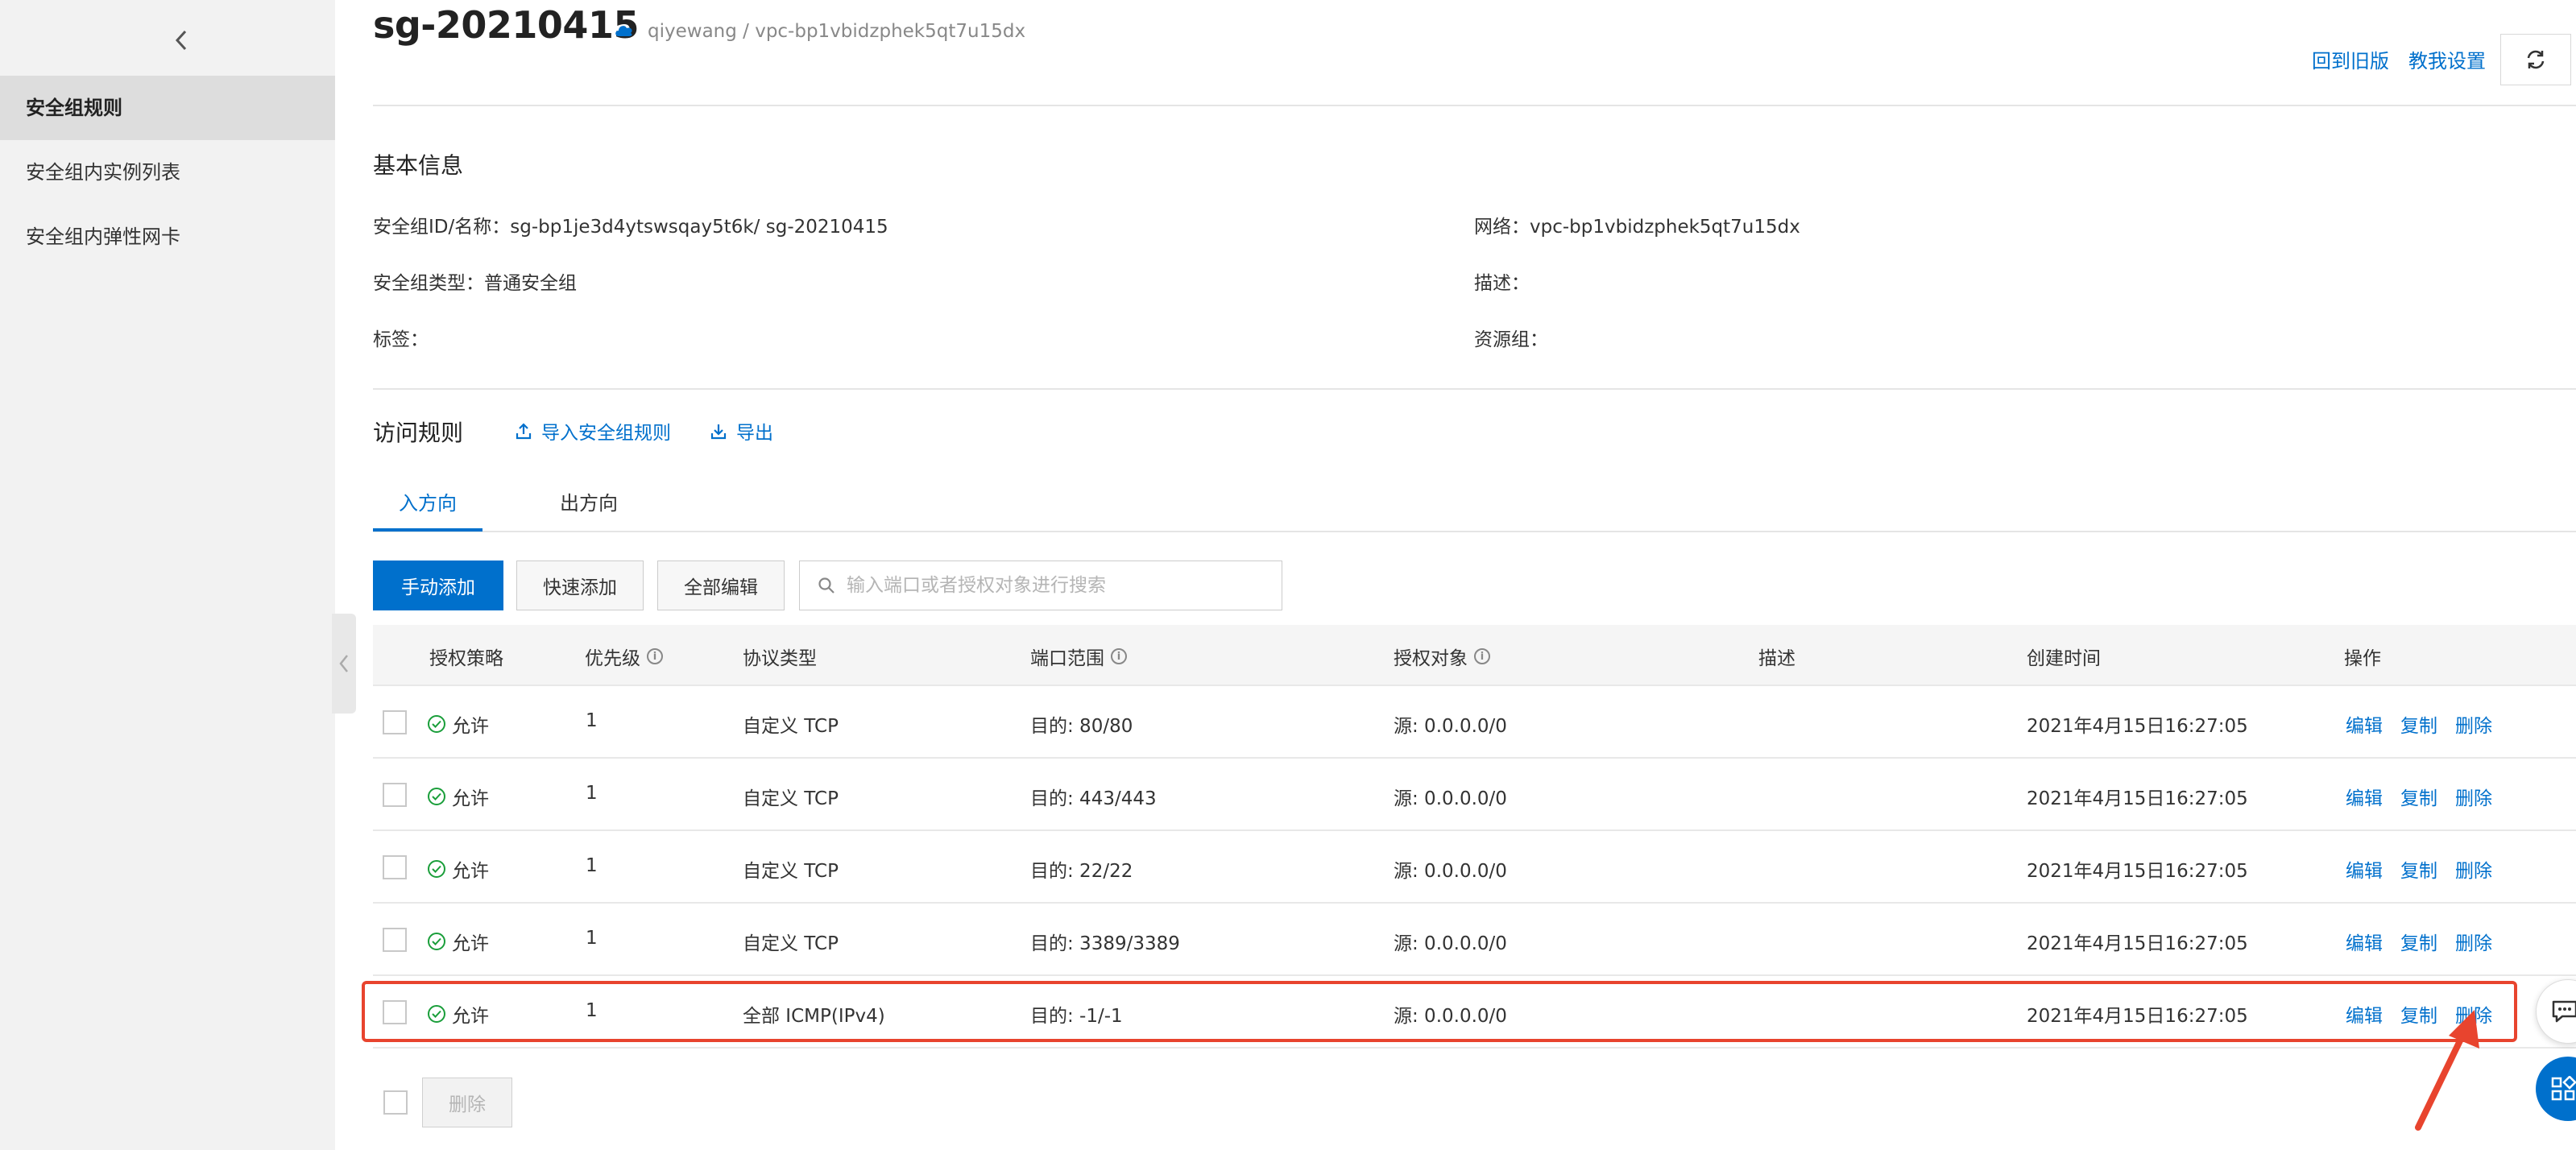 Image resolution: width=2576 pixels, height=1150 pixels. I want to click on page-subtitle: qiyewang / vpc-bp1vbidzphek5qt7u15dx, so click(837, 32).